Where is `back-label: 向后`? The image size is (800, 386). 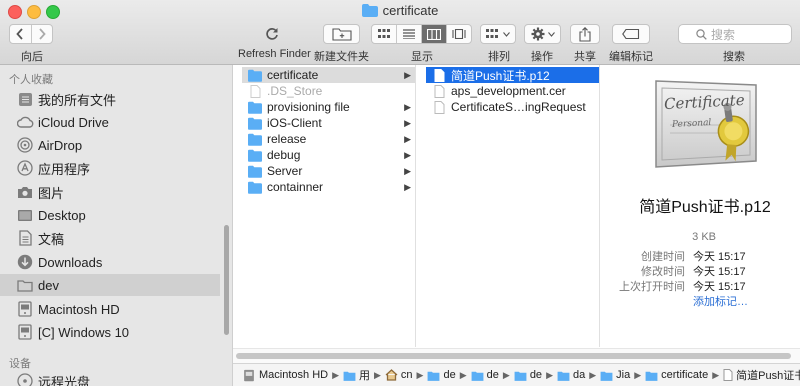
back-label: 向后 is located at coordinates (32, 57).